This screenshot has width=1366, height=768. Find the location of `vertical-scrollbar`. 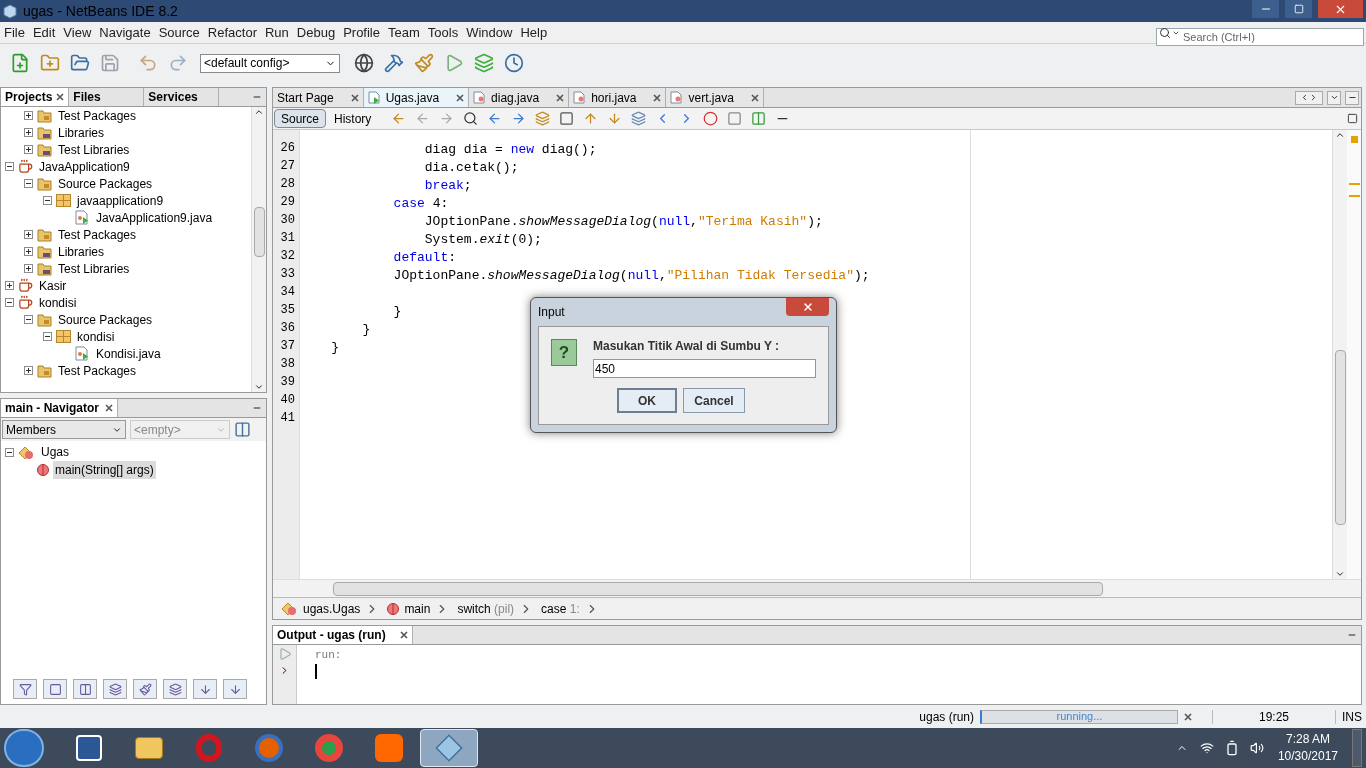

vertical-scrollbar is located at coordinates (258, 249).